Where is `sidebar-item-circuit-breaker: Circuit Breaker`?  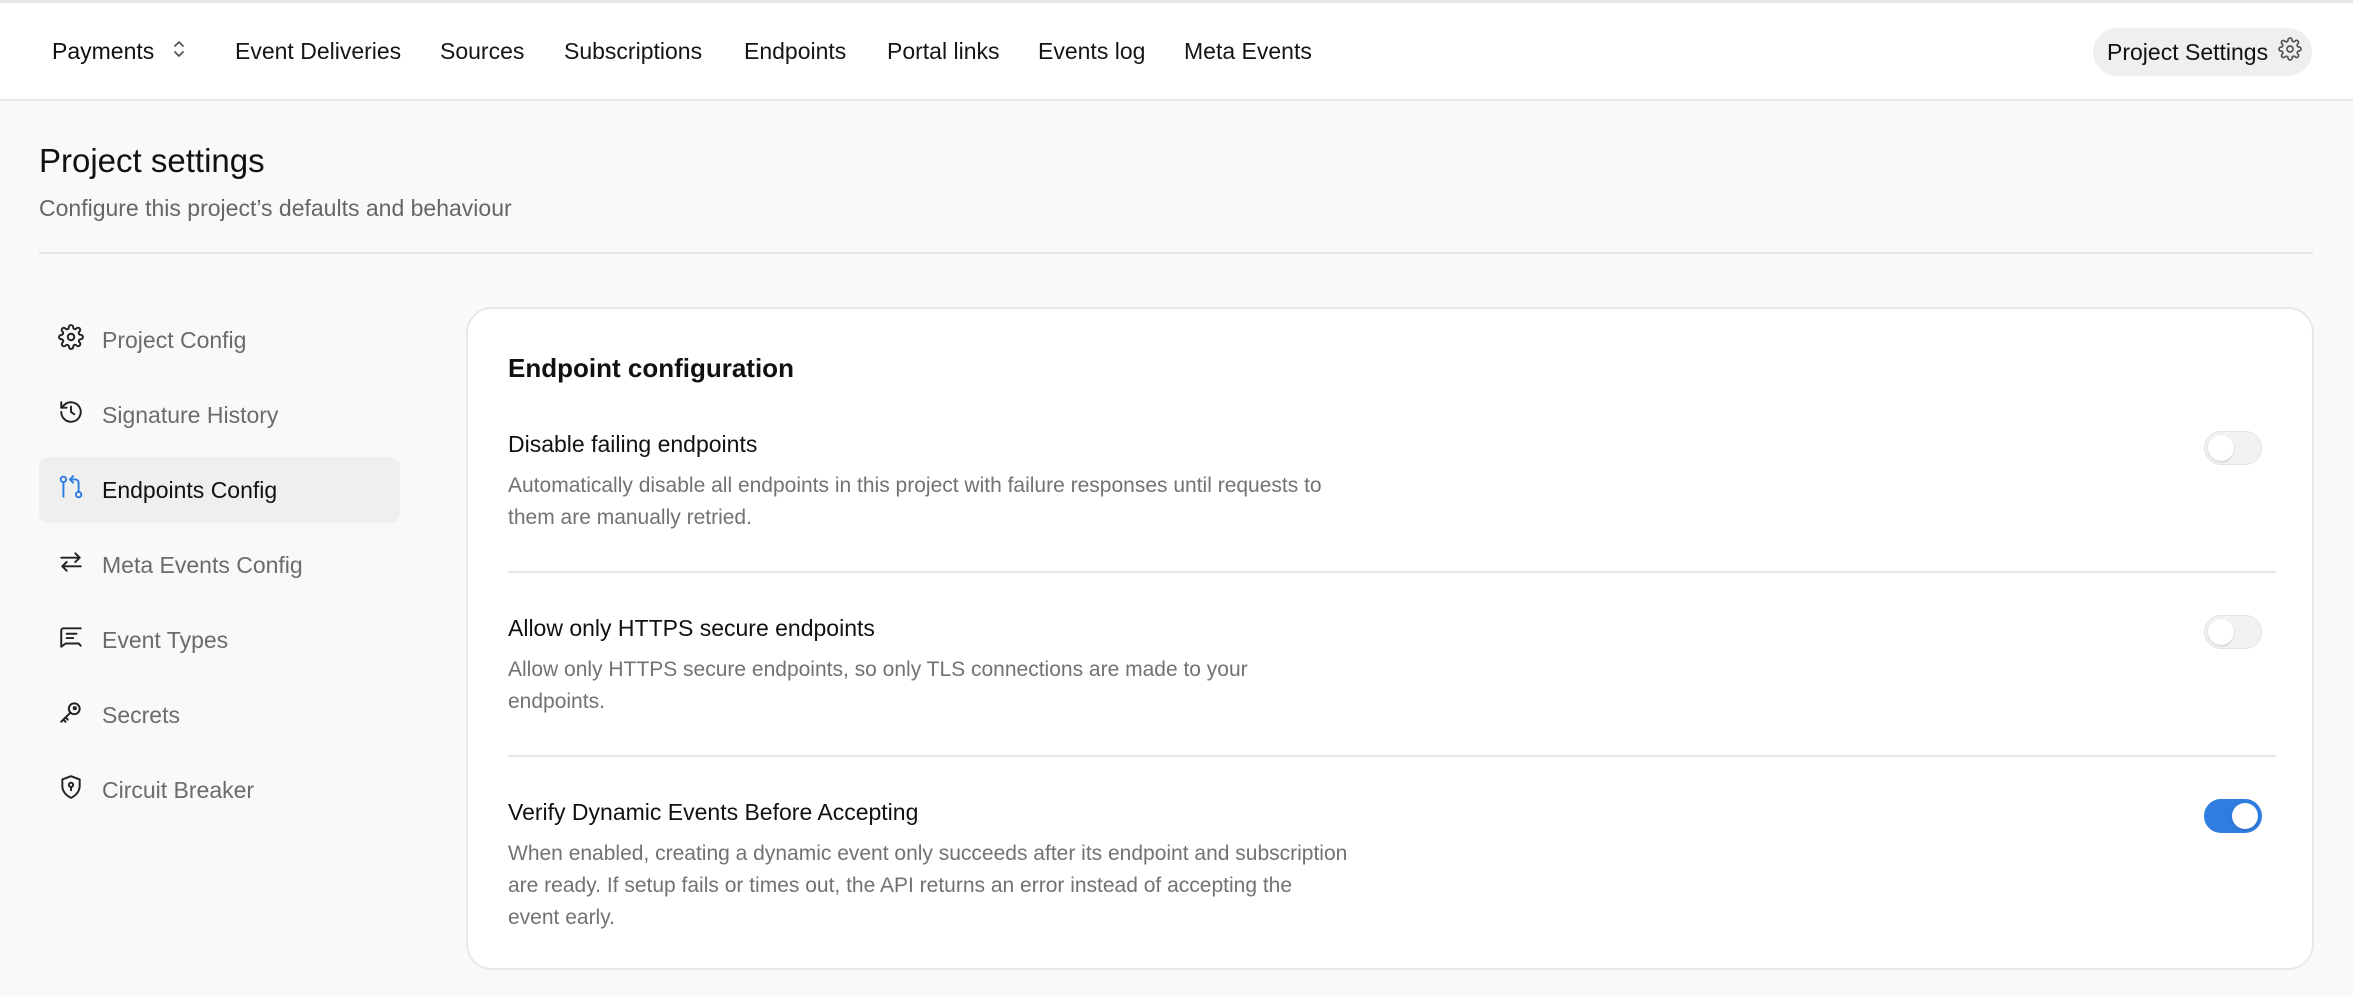 sidebar-item-circuit-breaker: Circuit Breaker is located at coordinates (219, 790).